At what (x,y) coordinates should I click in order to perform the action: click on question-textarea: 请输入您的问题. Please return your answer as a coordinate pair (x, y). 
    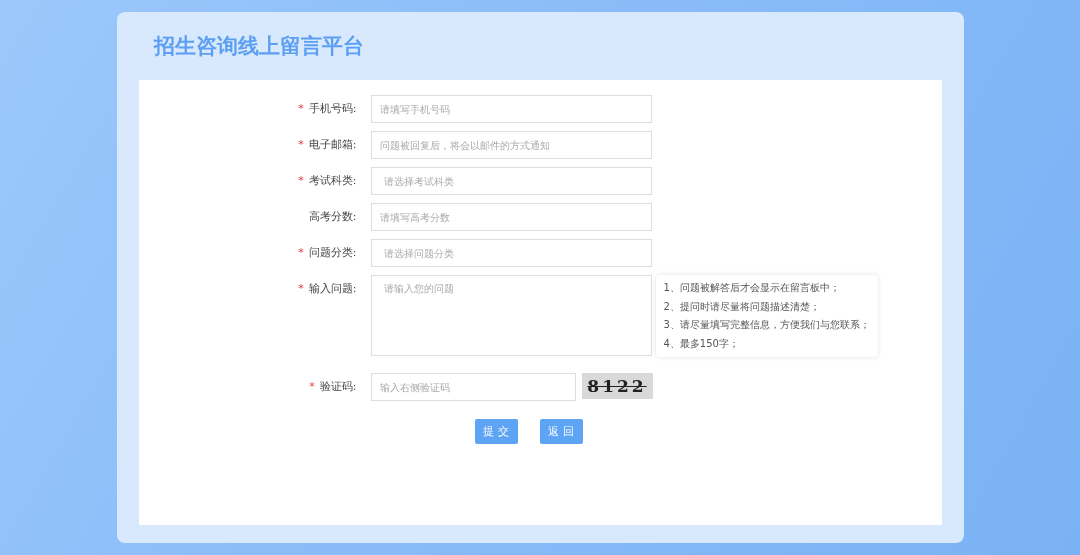
    Looking at the image, I should click on (511, 315).